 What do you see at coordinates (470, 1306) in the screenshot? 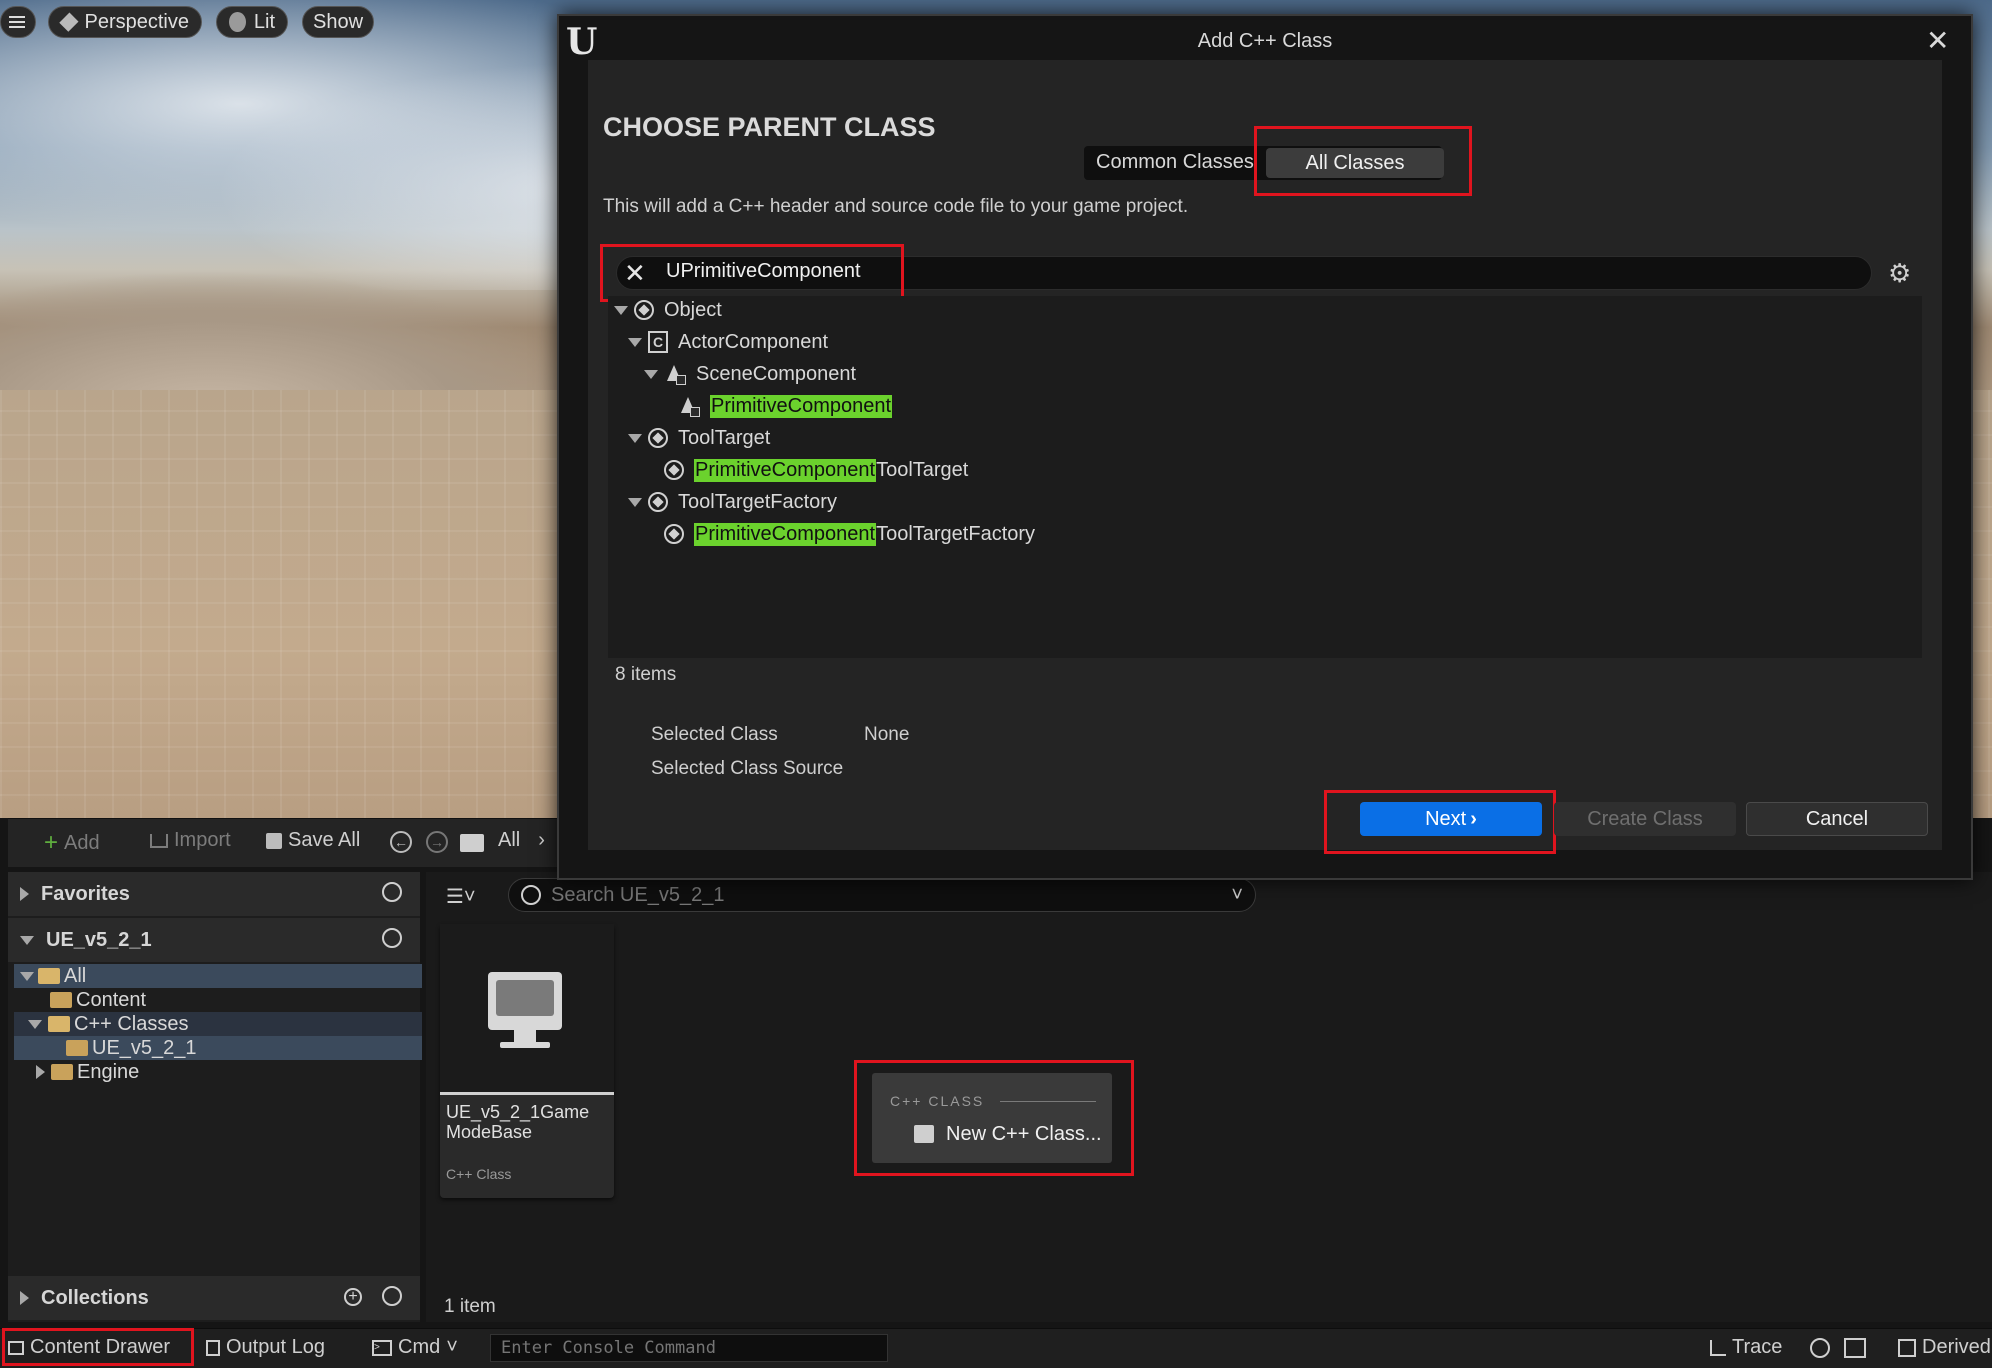
I see `asset-count: 1 item` at bounding box center [470, 1306].